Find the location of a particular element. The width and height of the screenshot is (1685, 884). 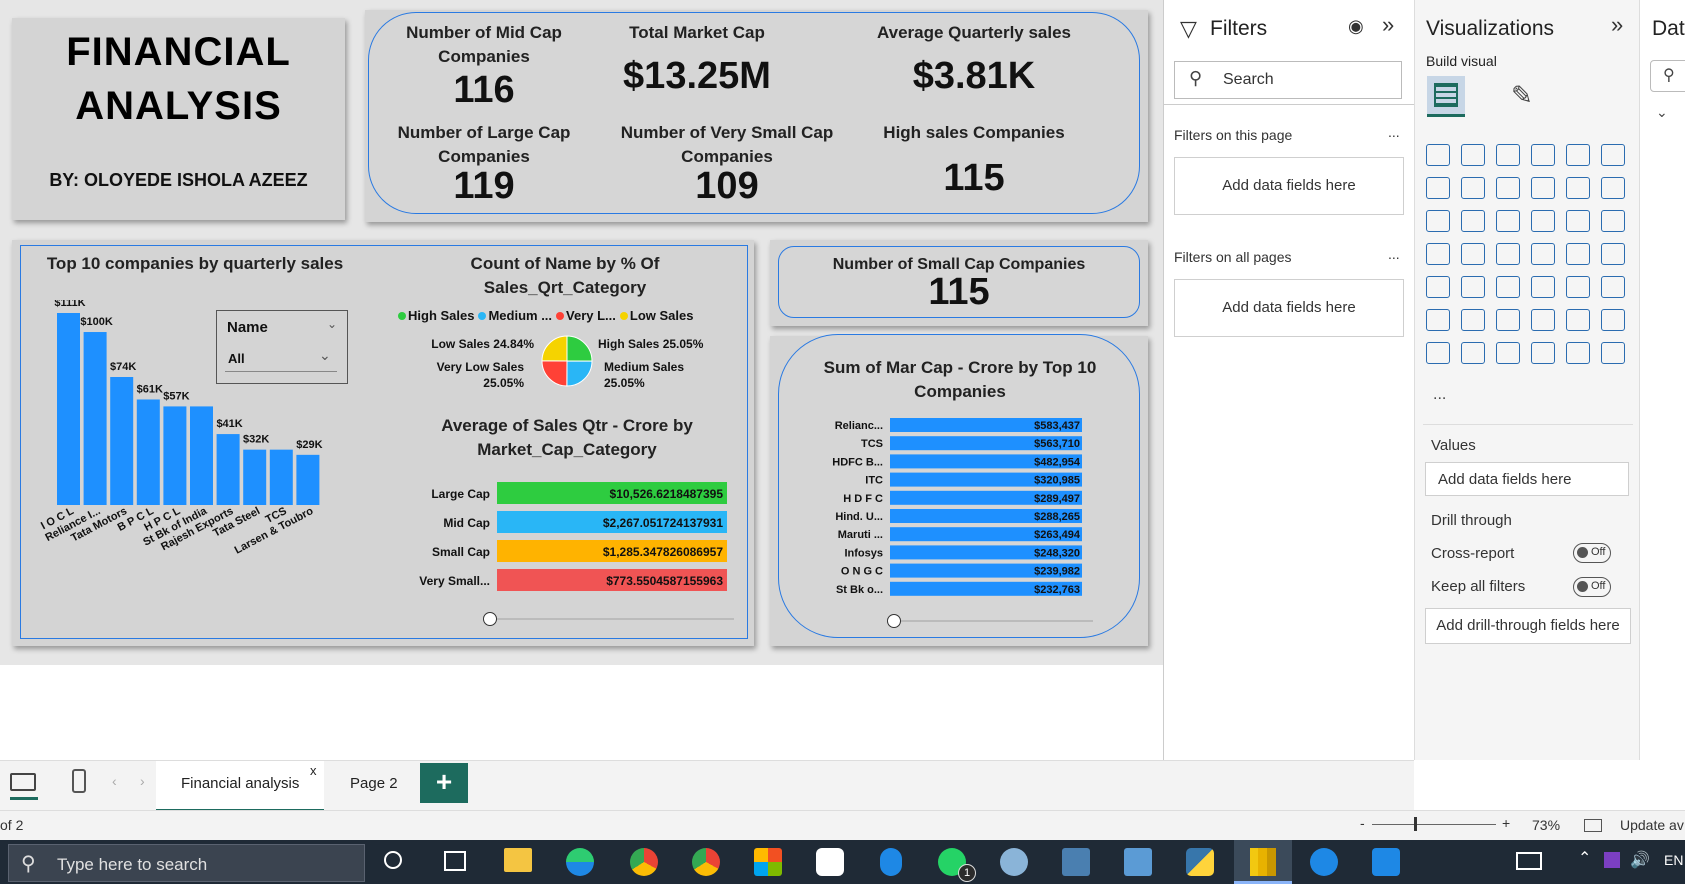

zoom-slider-thumb is located at coordinates (1415, 824).